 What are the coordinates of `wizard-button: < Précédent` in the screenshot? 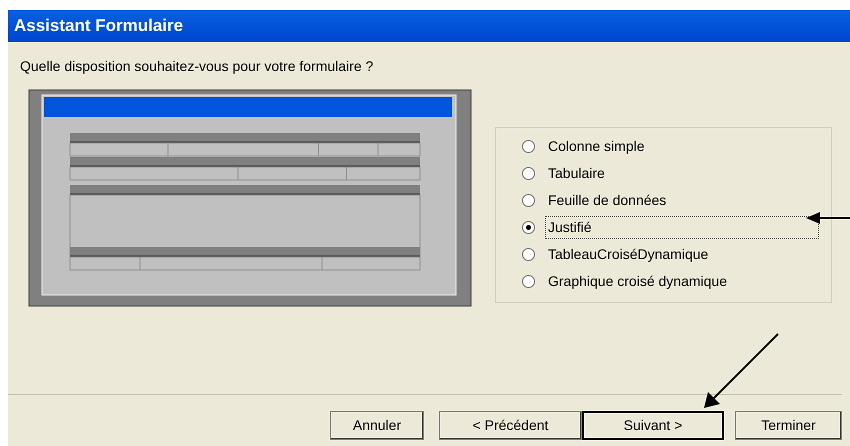 It's located at (510, 425).